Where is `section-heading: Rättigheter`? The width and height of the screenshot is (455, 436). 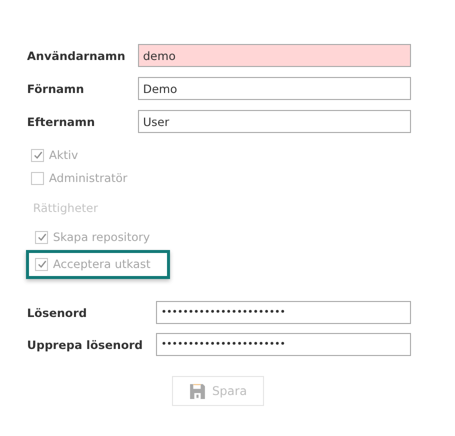 section-heading: Rättigheter is located at coordinates (65, 208).